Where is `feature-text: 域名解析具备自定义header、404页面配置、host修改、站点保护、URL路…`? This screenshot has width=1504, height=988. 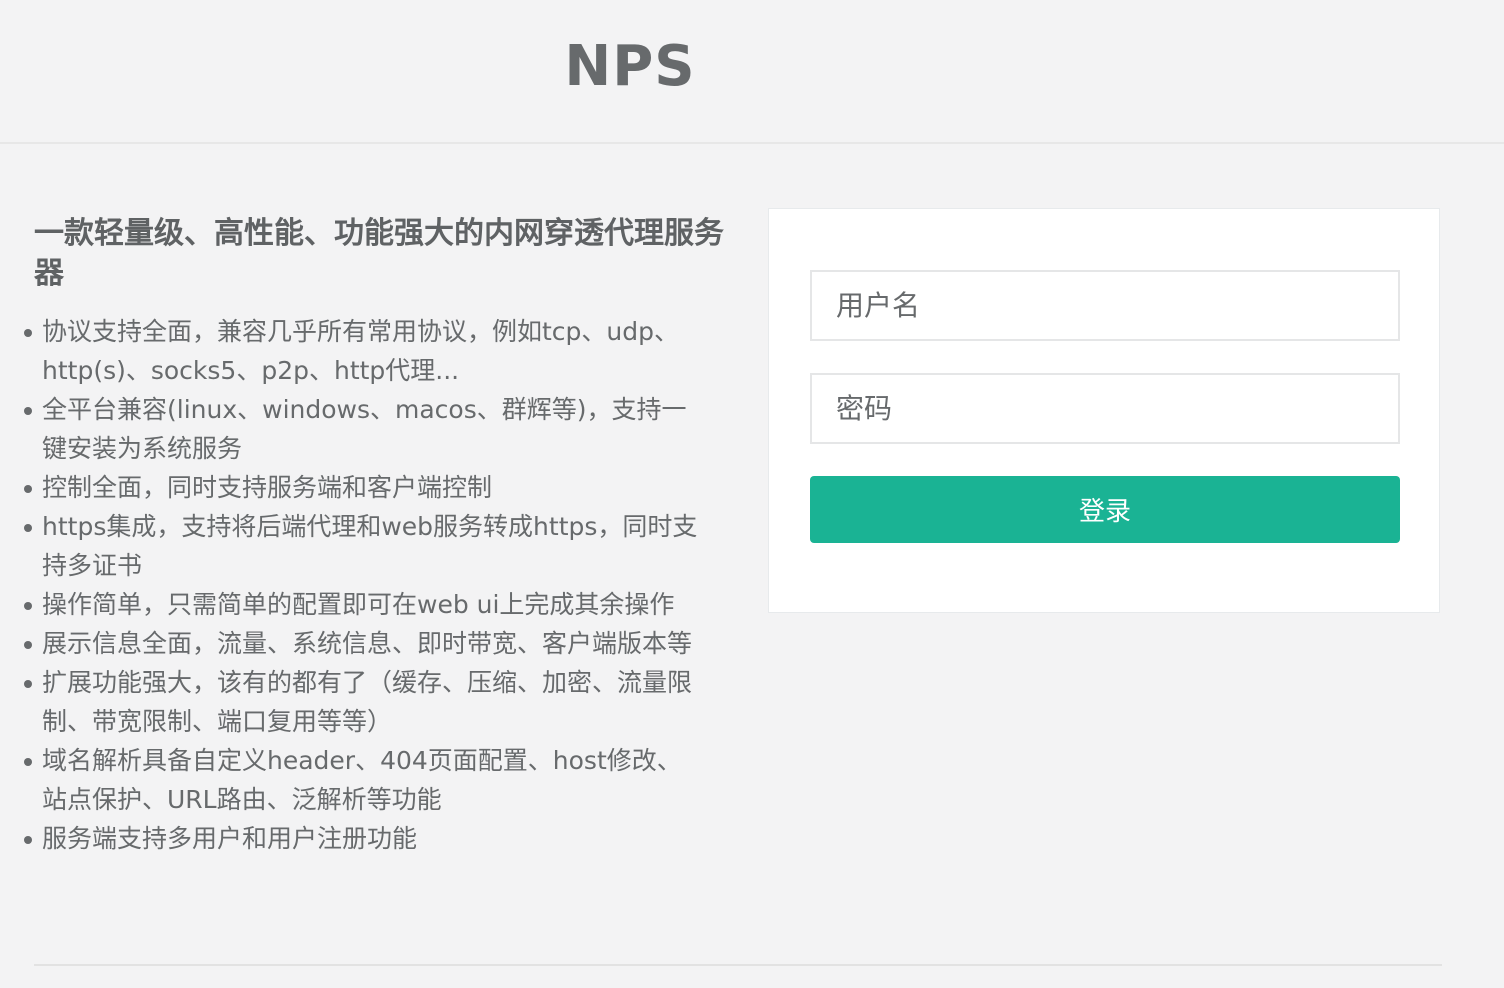
feature-text: 域名解析具备自定义header、404页面配置、host修改、站点保护、URL路… is located at coordinates (362, 780).